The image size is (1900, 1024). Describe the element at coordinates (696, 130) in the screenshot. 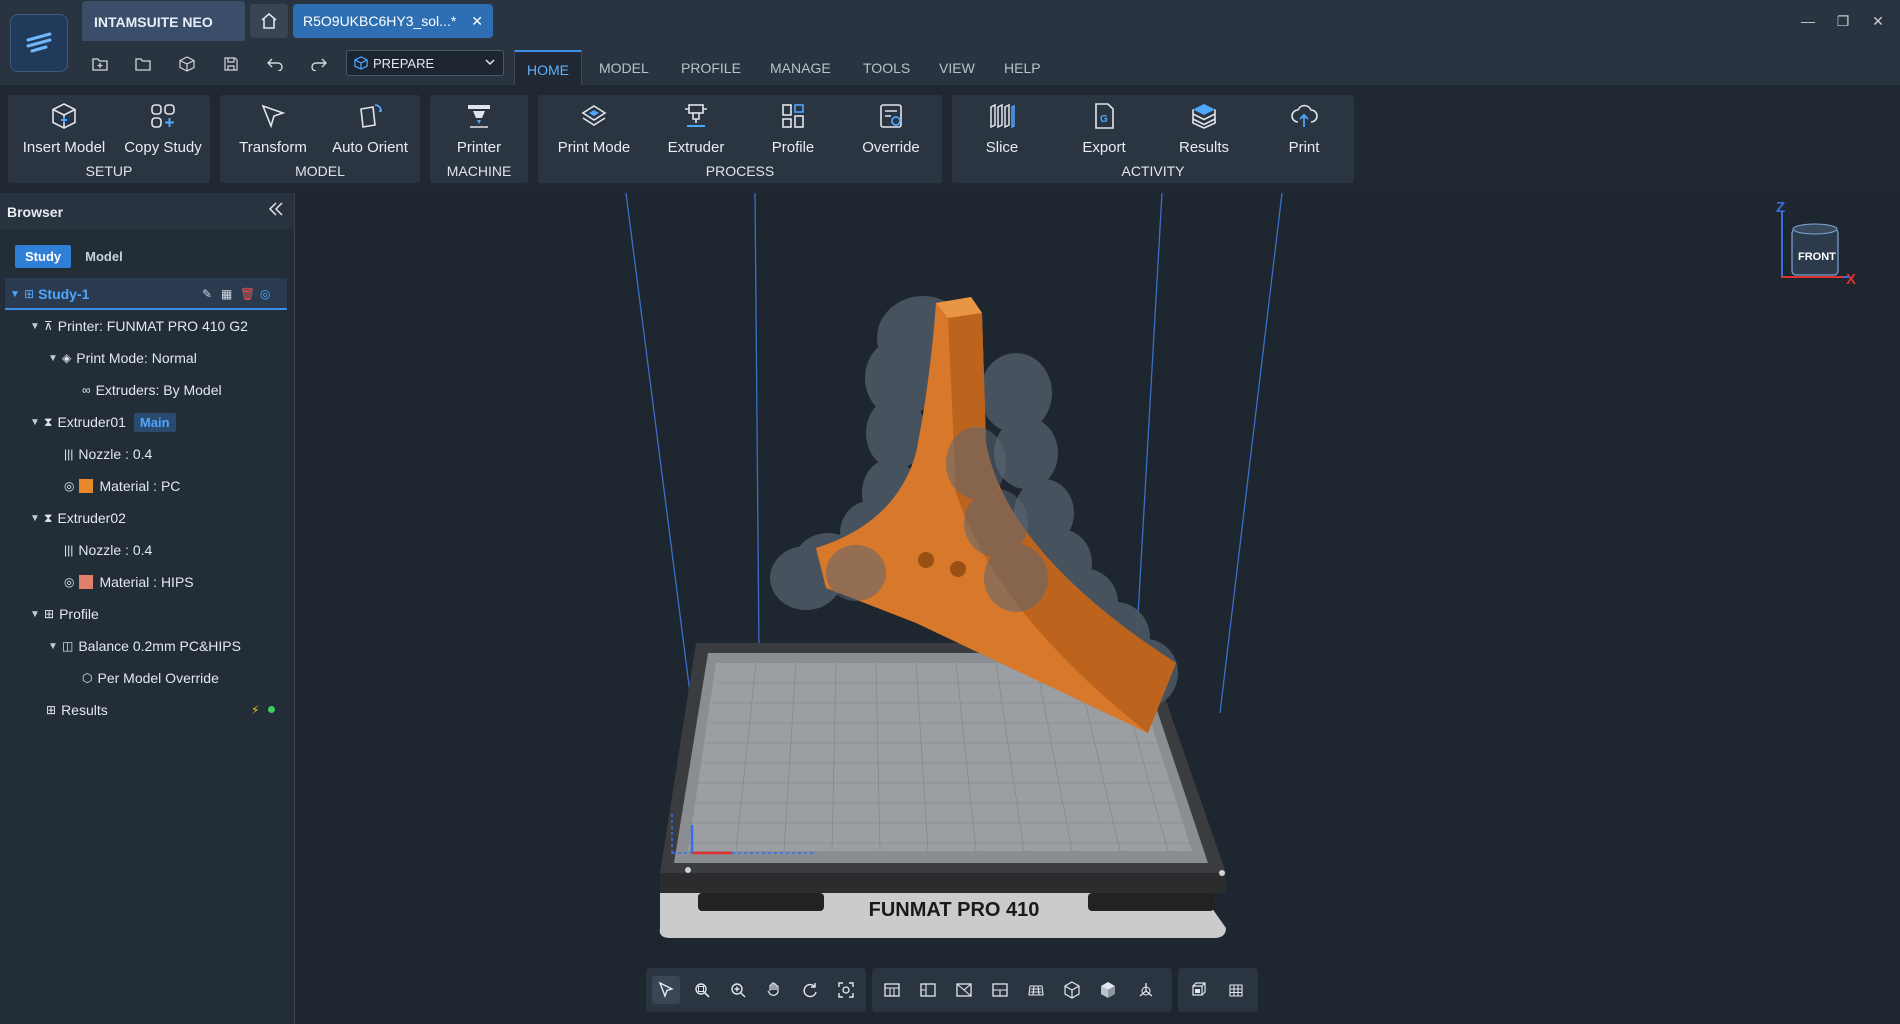

I see `extruder-button: Extruder` at that location.